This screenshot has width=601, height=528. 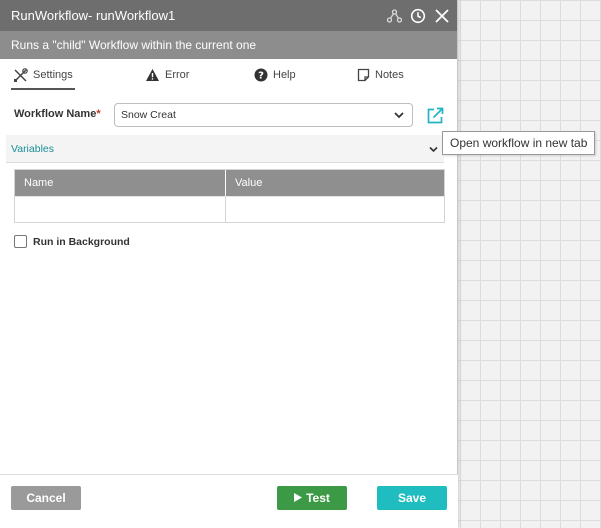 What do you see at coordinates (228, 75) in the screenshot?
I see `tab-bar: Settings Error ? Help Notes` at bounding box center [228, 75].